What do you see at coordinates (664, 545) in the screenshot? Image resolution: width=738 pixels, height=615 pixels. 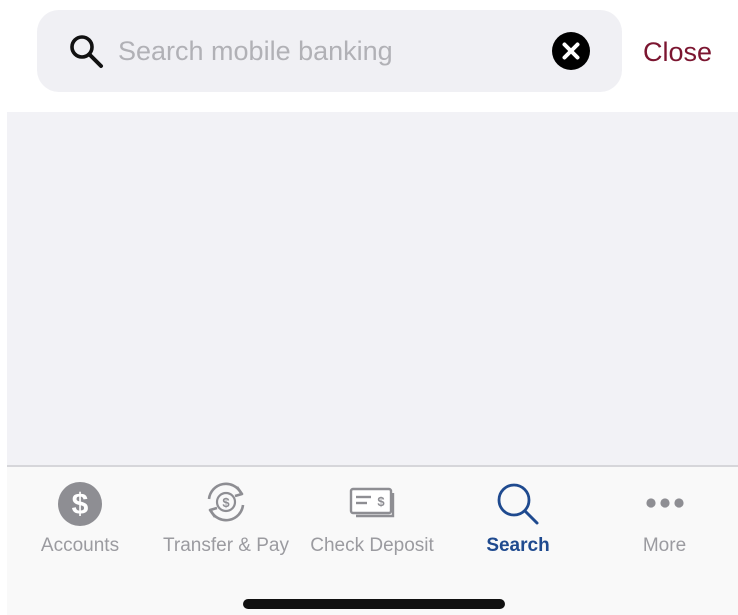 I see `tab-more-label: More` at bounding box center [664, 545].